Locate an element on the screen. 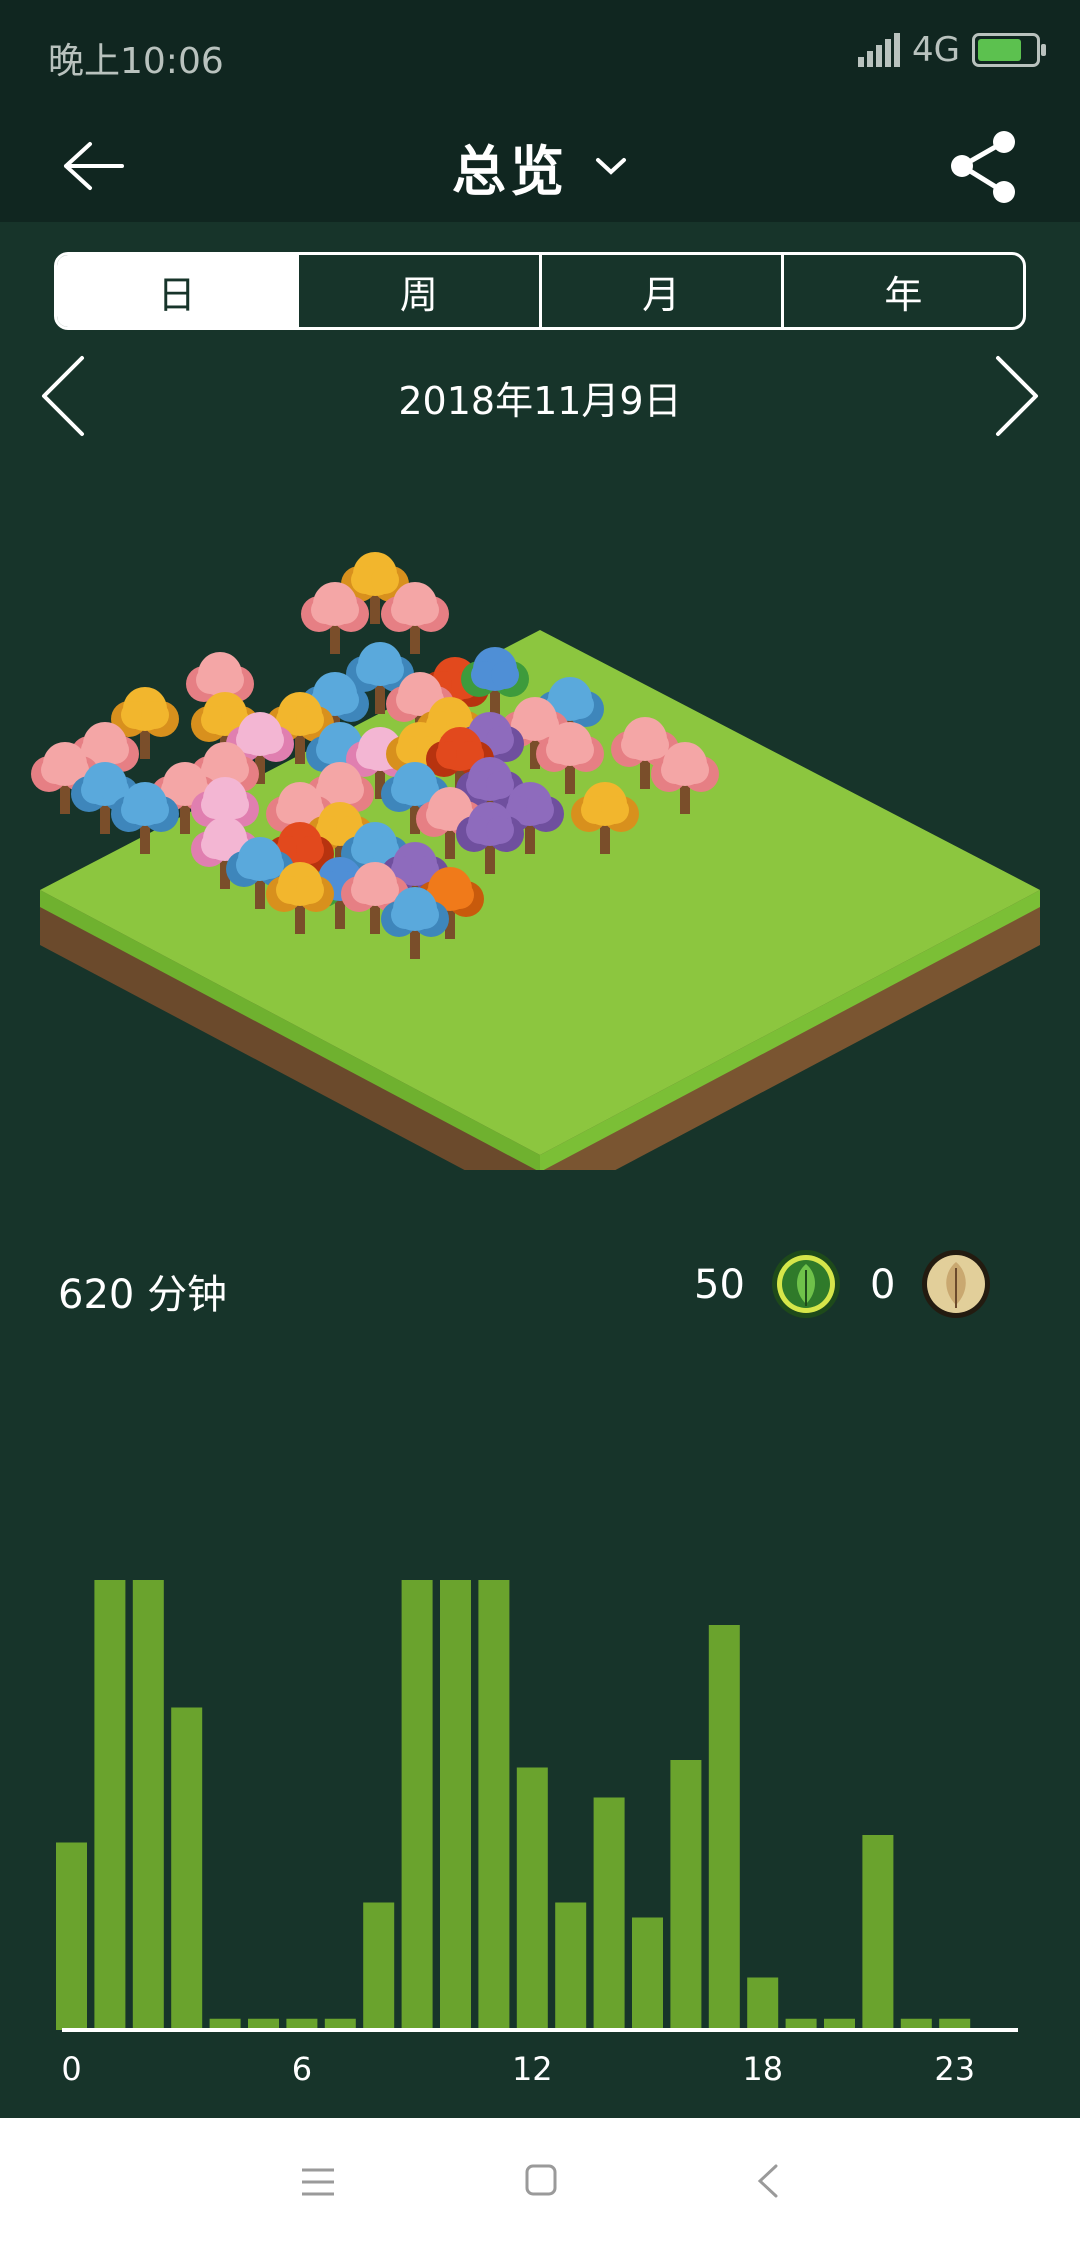  network-type: 4G is located at coordinates (936, 50).